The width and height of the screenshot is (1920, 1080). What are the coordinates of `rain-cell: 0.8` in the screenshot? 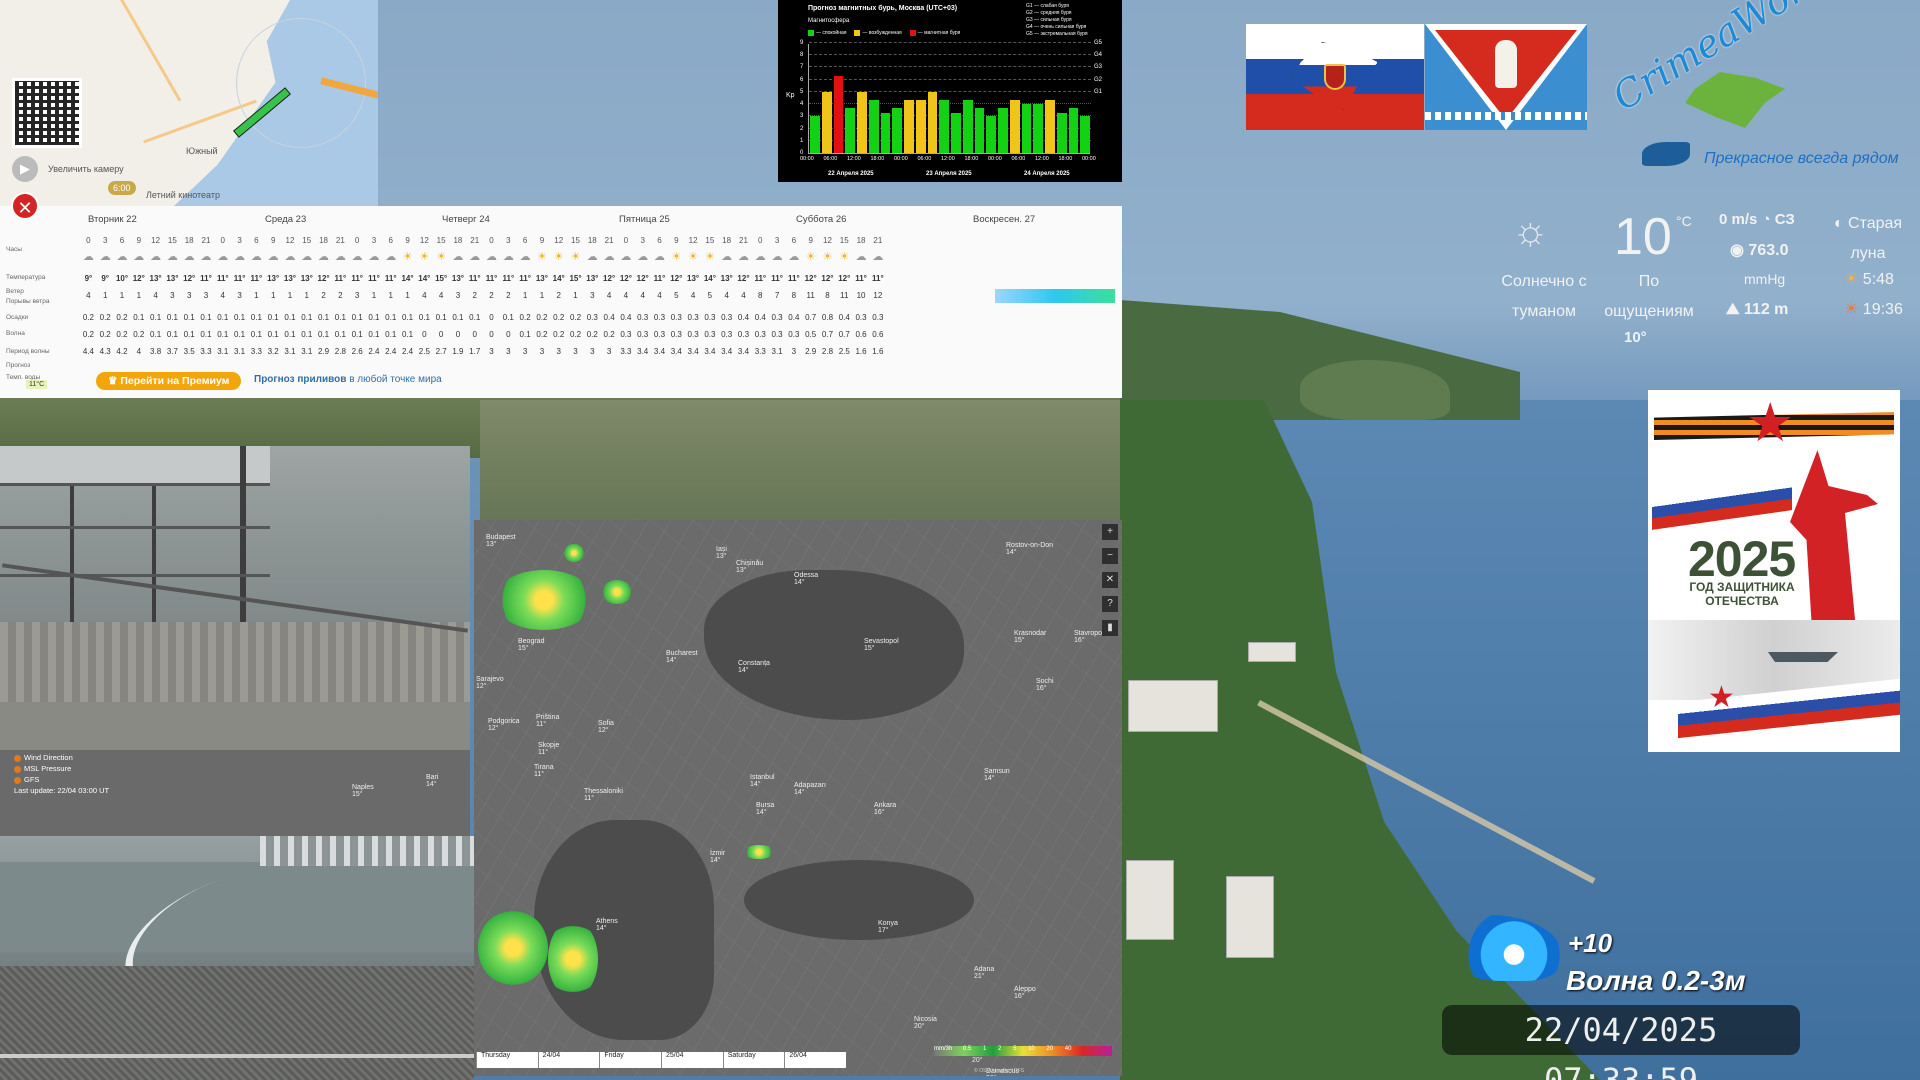 It's located at (827, 317).